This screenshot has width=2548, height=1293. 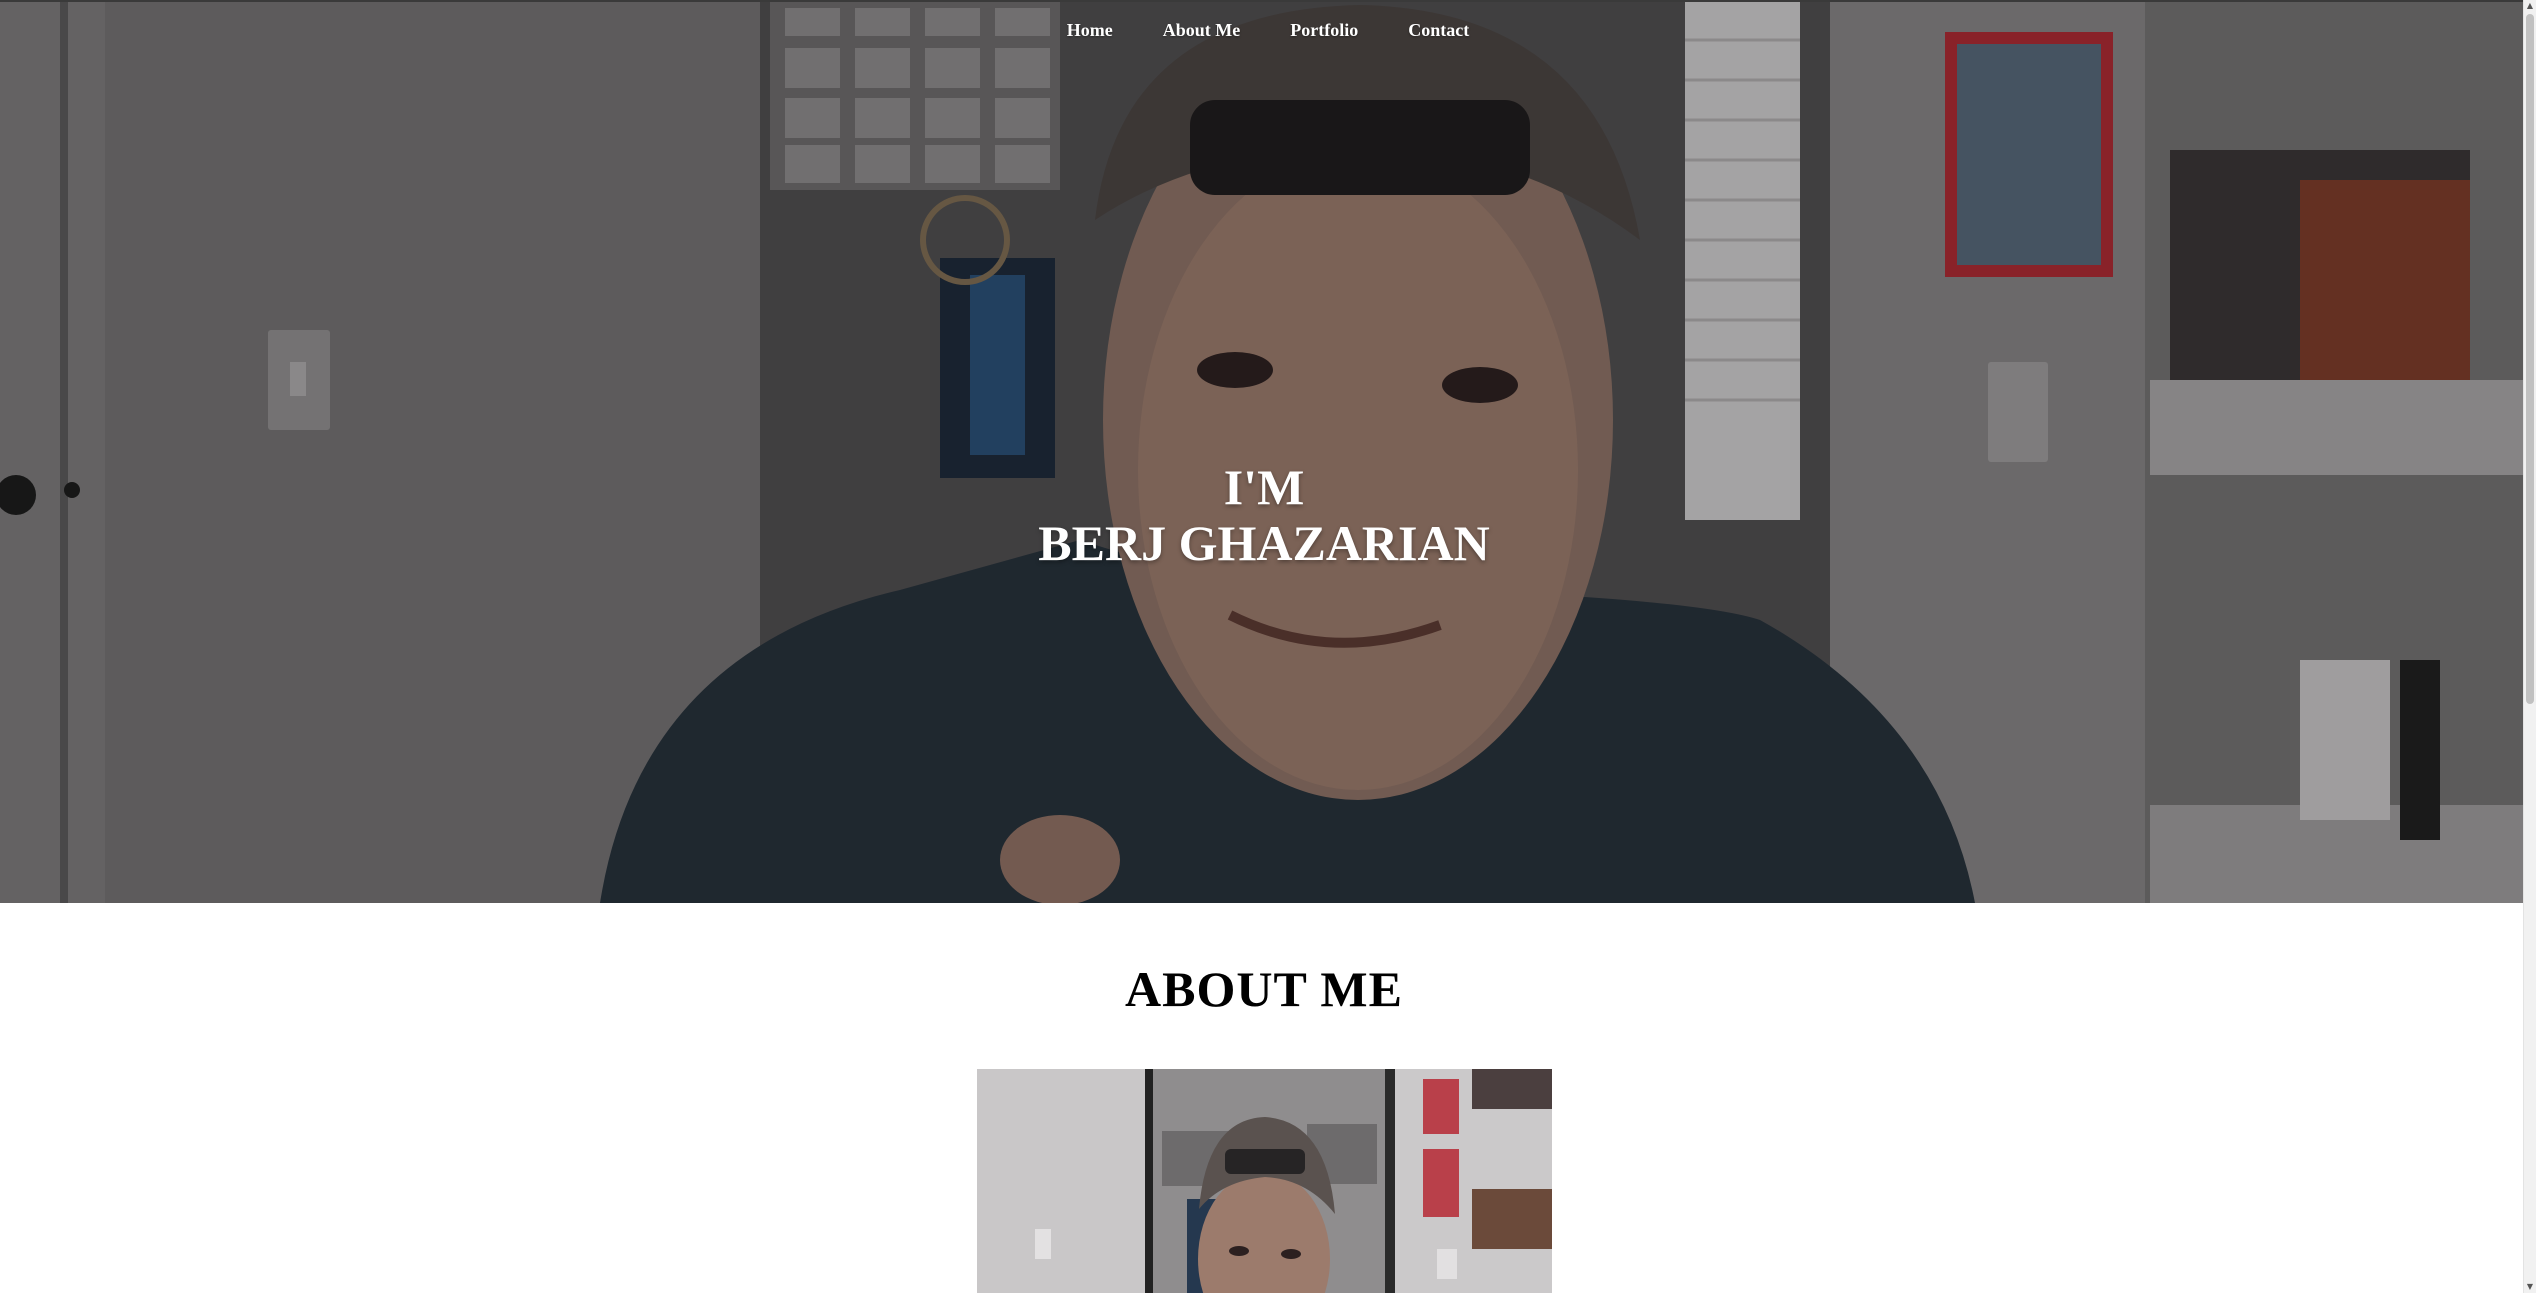 I want to click on nav-portfolio-link: Portfolio, so click(x=1324, y=30).